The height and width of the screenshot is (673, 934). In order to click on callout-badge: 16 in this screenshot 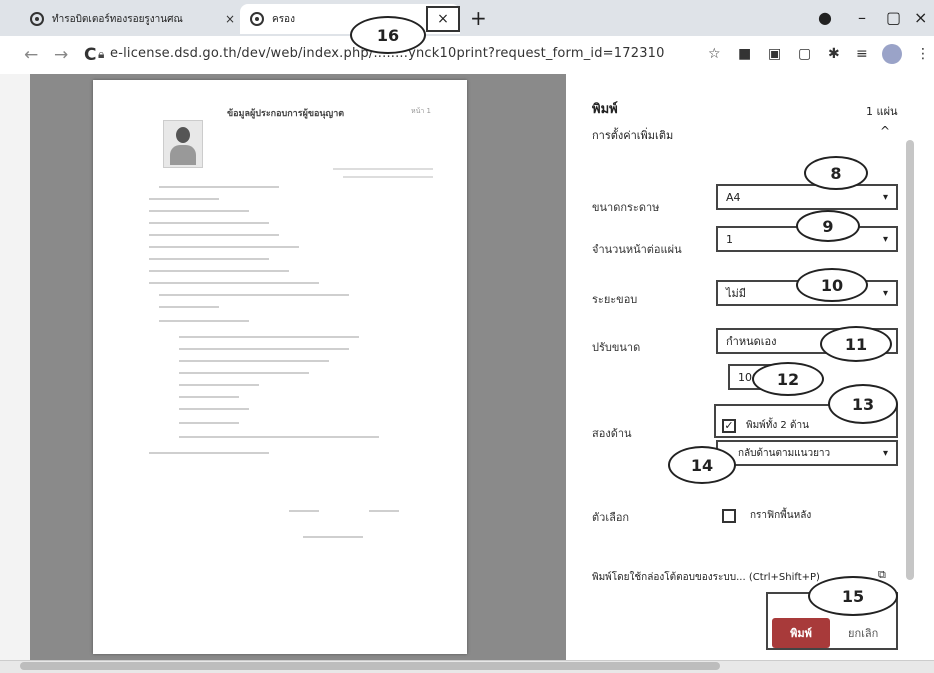, I will do `click(388, 35)`.